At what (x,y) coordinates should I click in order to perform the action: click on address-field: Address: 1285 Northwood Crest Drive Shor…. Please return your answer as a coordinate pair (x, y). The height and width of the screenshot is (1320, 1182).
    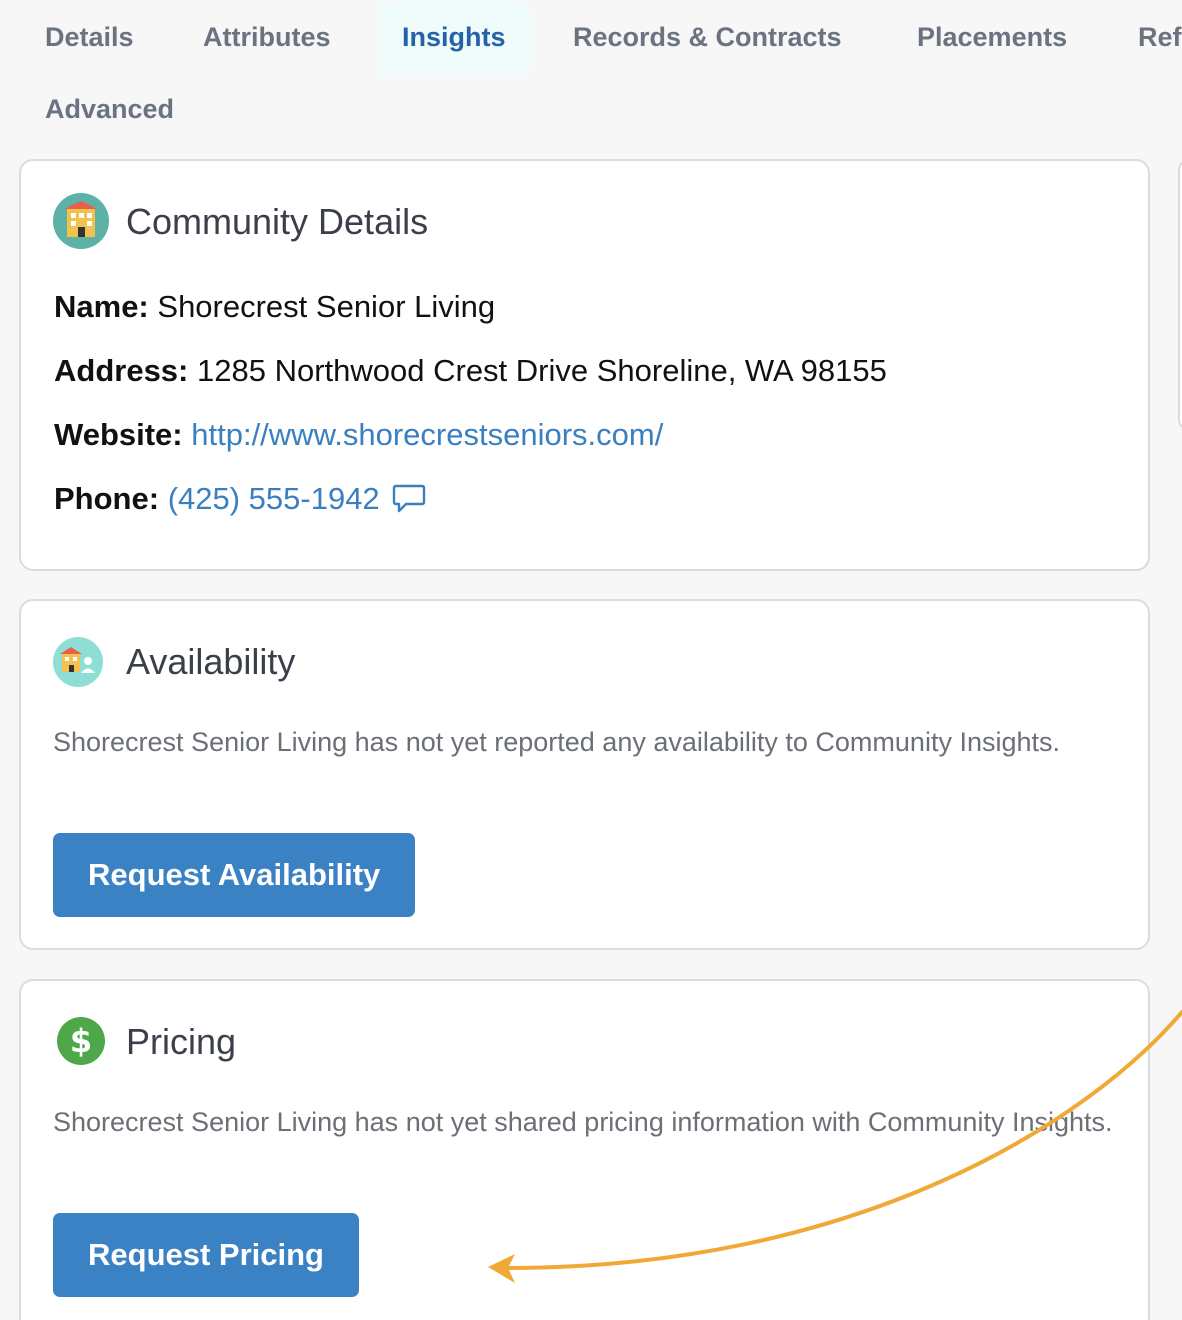
    Looking at the image, I should click on (470, 371).